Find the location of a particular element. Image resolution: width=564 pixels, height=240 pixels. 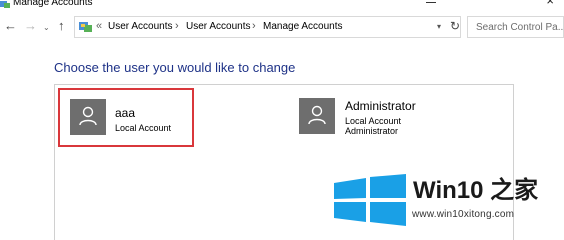

title-bar: Manage Accounts × is located at coordinates (282, 6).